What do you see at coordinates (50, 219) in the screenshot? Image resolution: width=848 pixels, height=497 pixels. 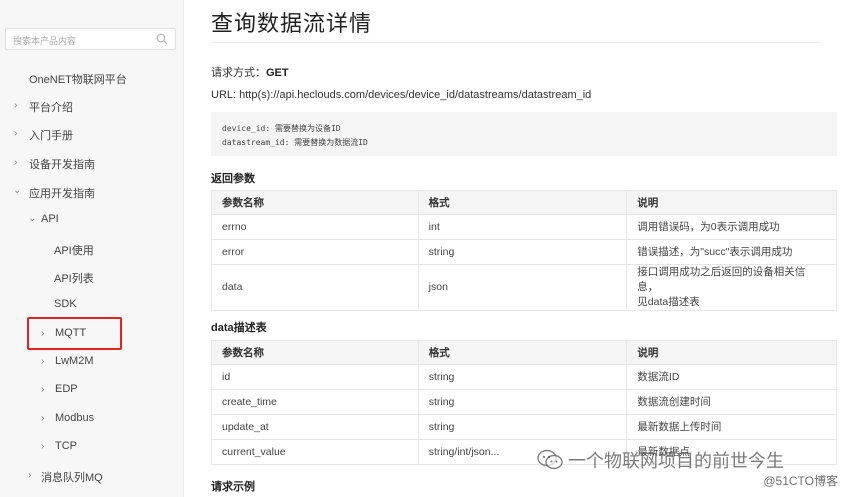 I see `sidebar-item-api: API` at bounding box center [50, 219].